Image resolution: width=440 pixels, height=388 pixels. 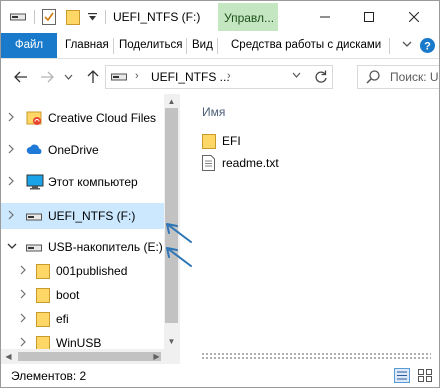 I want to click on address-toolbar: › UEFI_NTFS ... › Поиск: U, so click(x=220, y=77).